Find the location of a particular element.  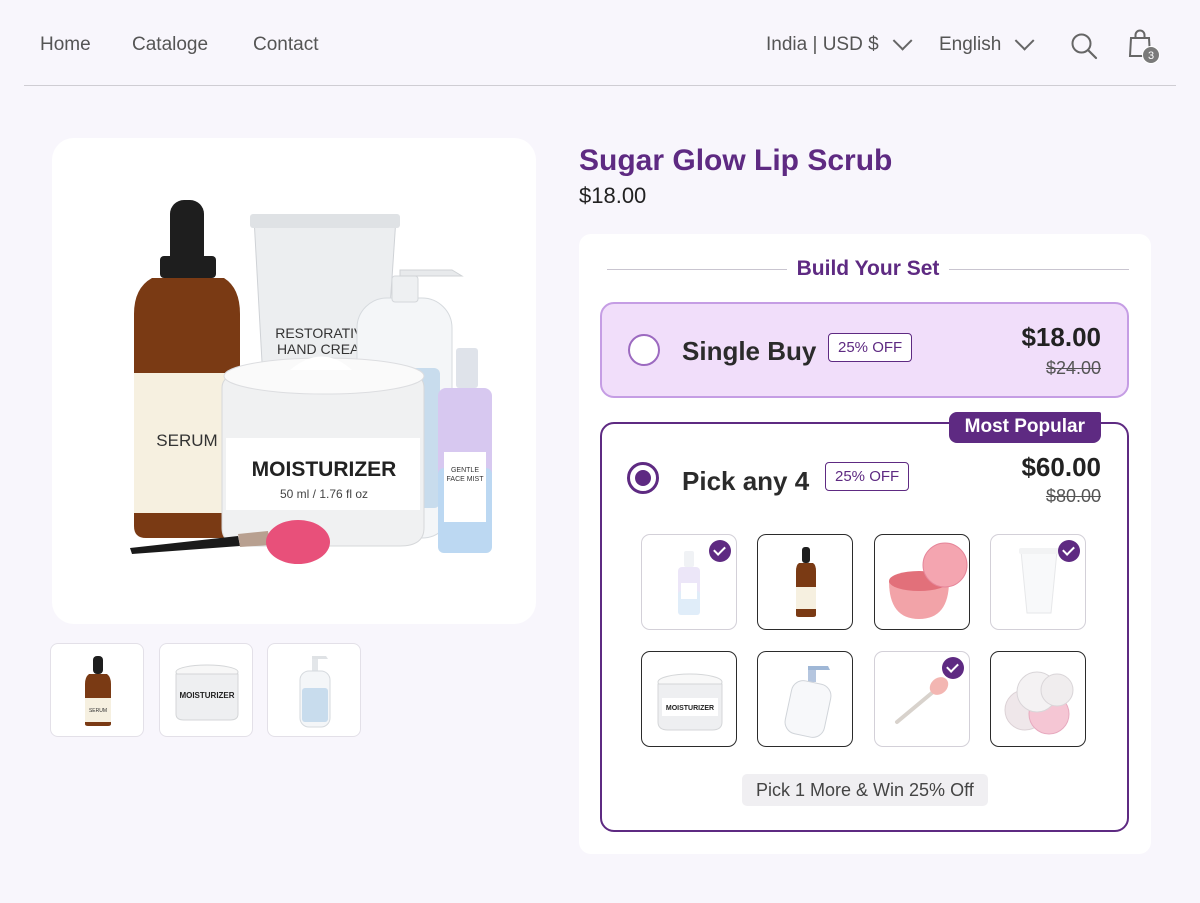

serum-bottle-icon is located at coordinates (806, 582).